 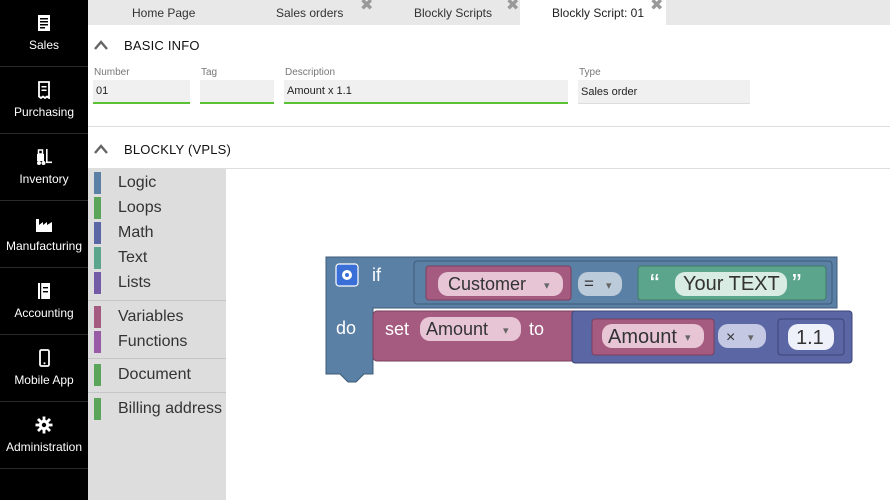 What do you see at coordinates (134, 282) in the screenshot?
I see `category-label: Lists` at bounding box center [134, 282].